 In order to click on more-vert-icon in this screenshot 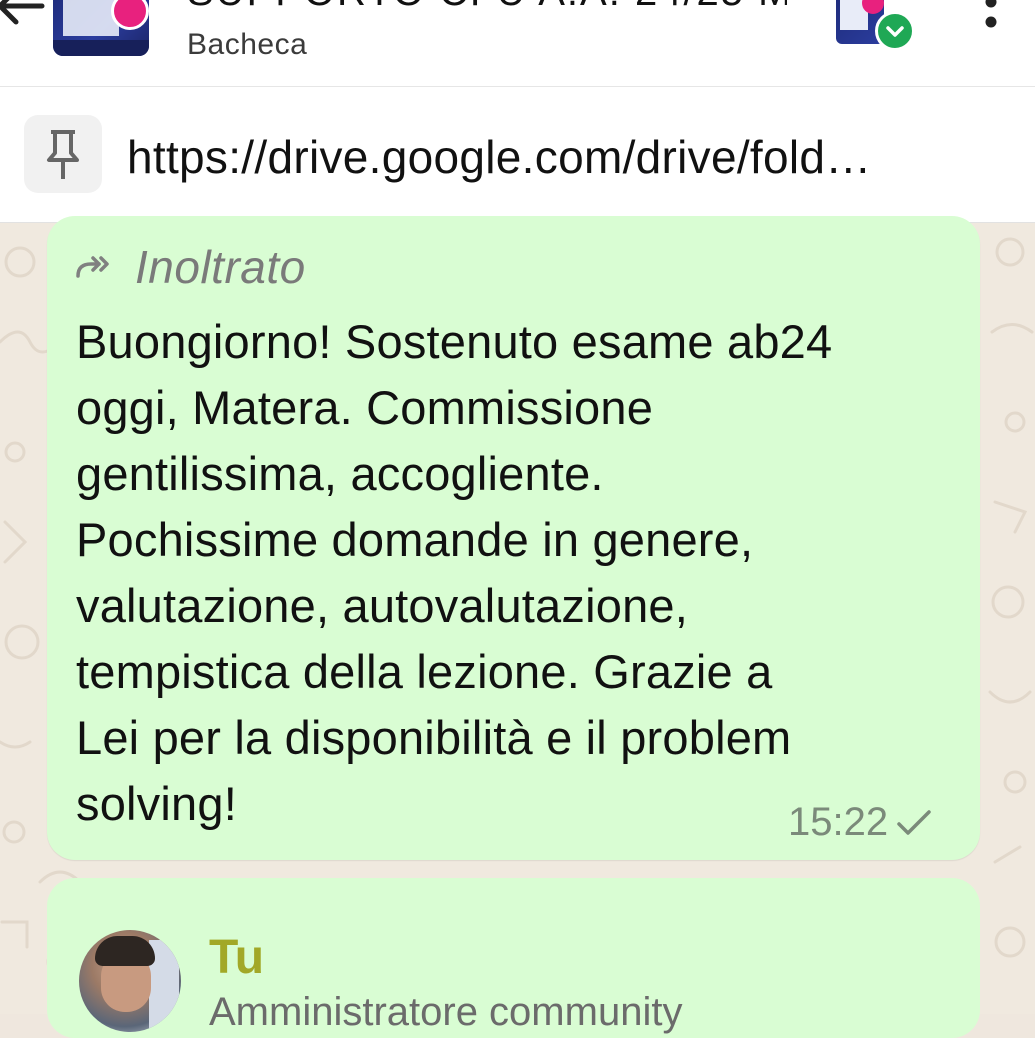, I will do `click(991, 14)`.